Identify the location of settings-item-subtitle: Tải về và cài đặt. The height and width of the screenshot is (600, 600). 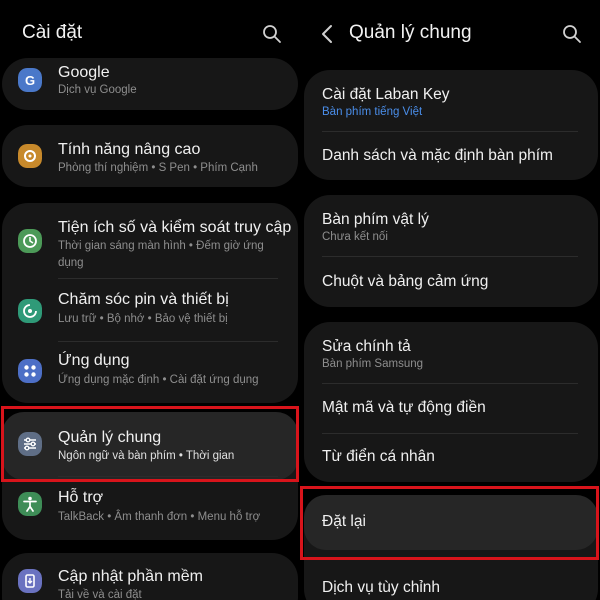
(100, 594).